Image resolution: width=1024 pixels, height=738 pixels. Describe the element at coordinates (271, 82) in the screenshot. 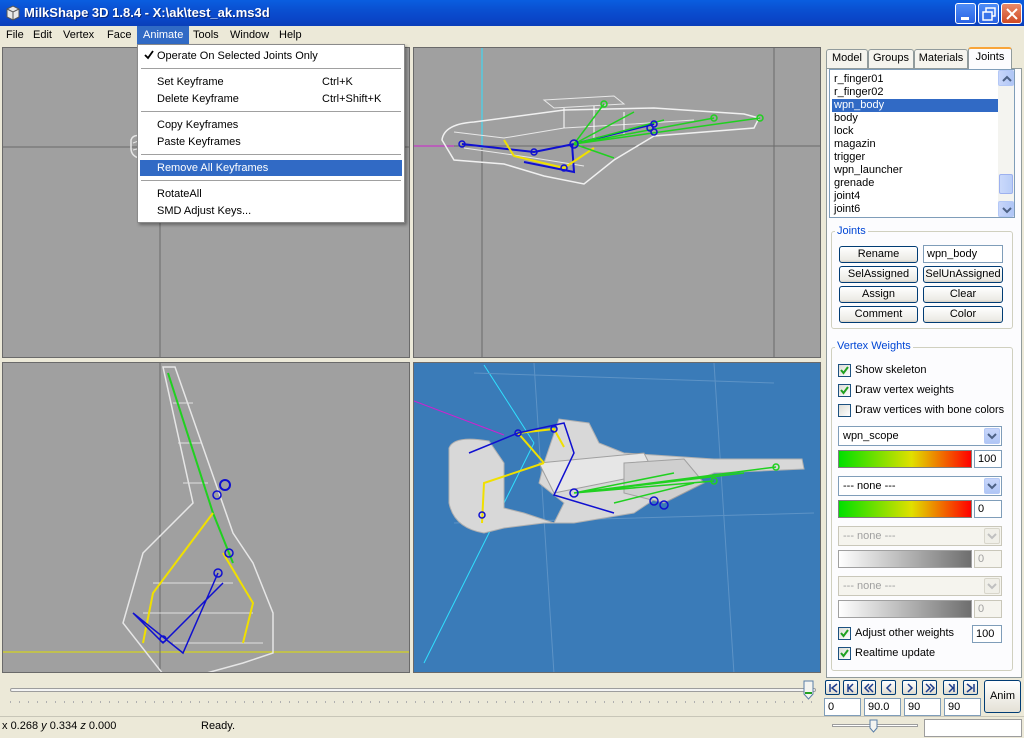

I see `menuitem-set-keyframe: Set Keyframe Ctrl+K` at that location.